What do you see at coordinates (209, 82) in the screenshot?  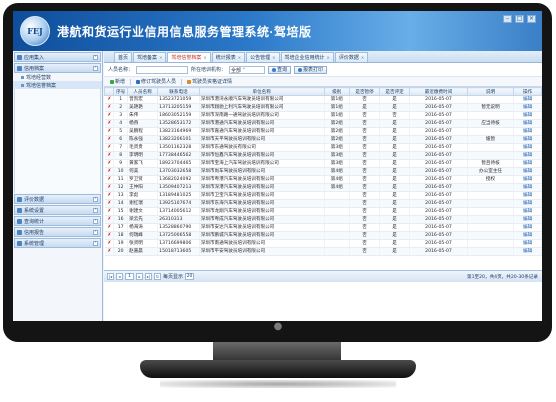 I see `certificate-detail-button: 驾驶员资格证详情` at bounding box center [209, 82].